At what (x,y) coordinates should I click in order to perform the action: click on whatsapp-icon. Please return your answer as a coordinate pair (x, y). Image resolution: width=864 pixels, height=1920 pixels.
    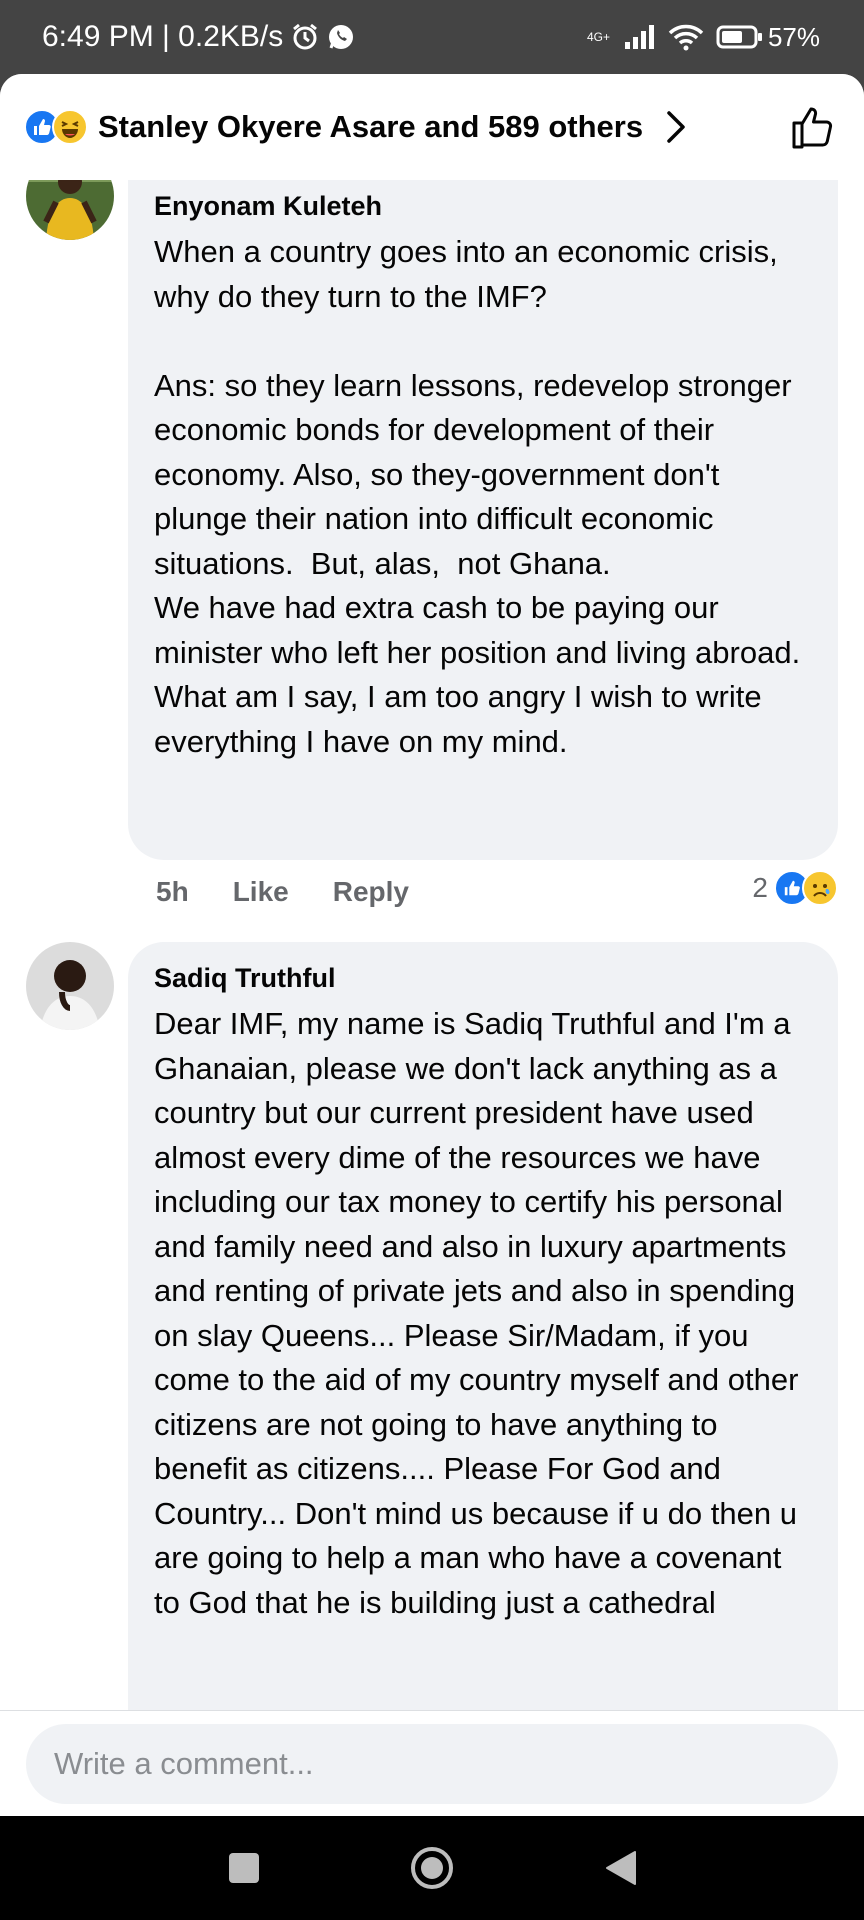
    Looking at the image, I should click on (341, 37).